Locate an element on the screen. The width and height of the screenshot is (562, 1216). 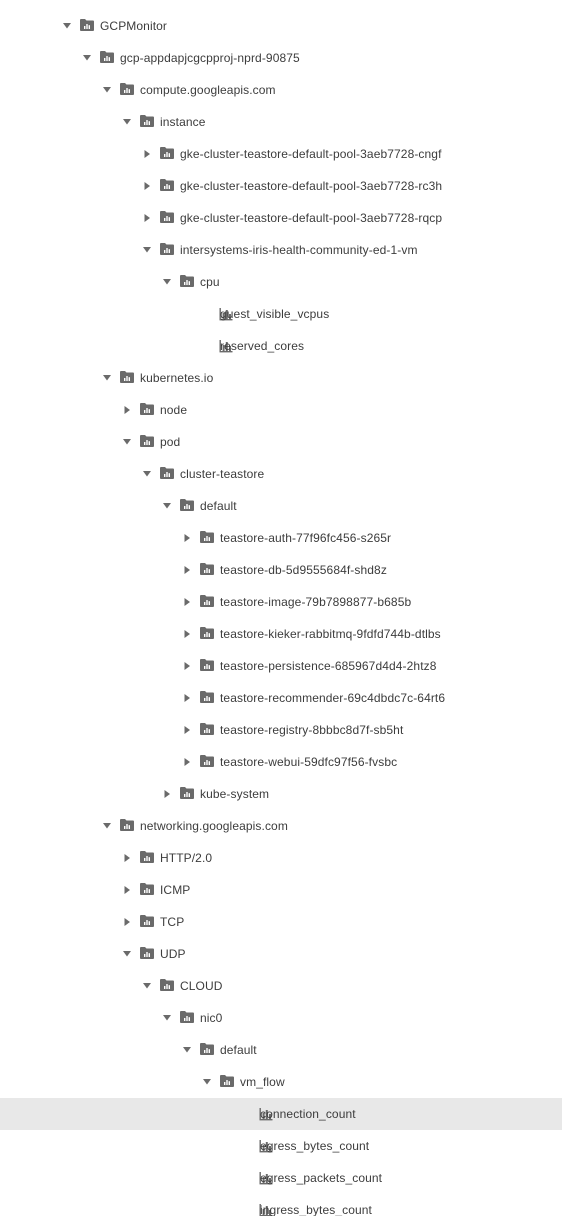
tree-row-connection-count: connection_count is located at coordinates (281, 1114).